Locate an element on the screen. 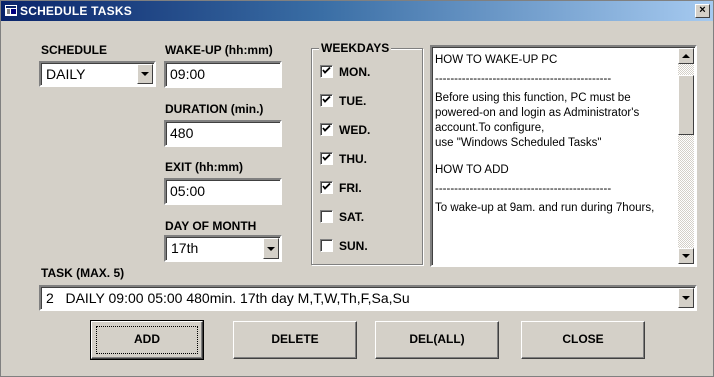 Image resolution: width=714 pixels, height=377 pixels. delete-all-button-label: DEL(ALL) is located at coordinates (437, 339).